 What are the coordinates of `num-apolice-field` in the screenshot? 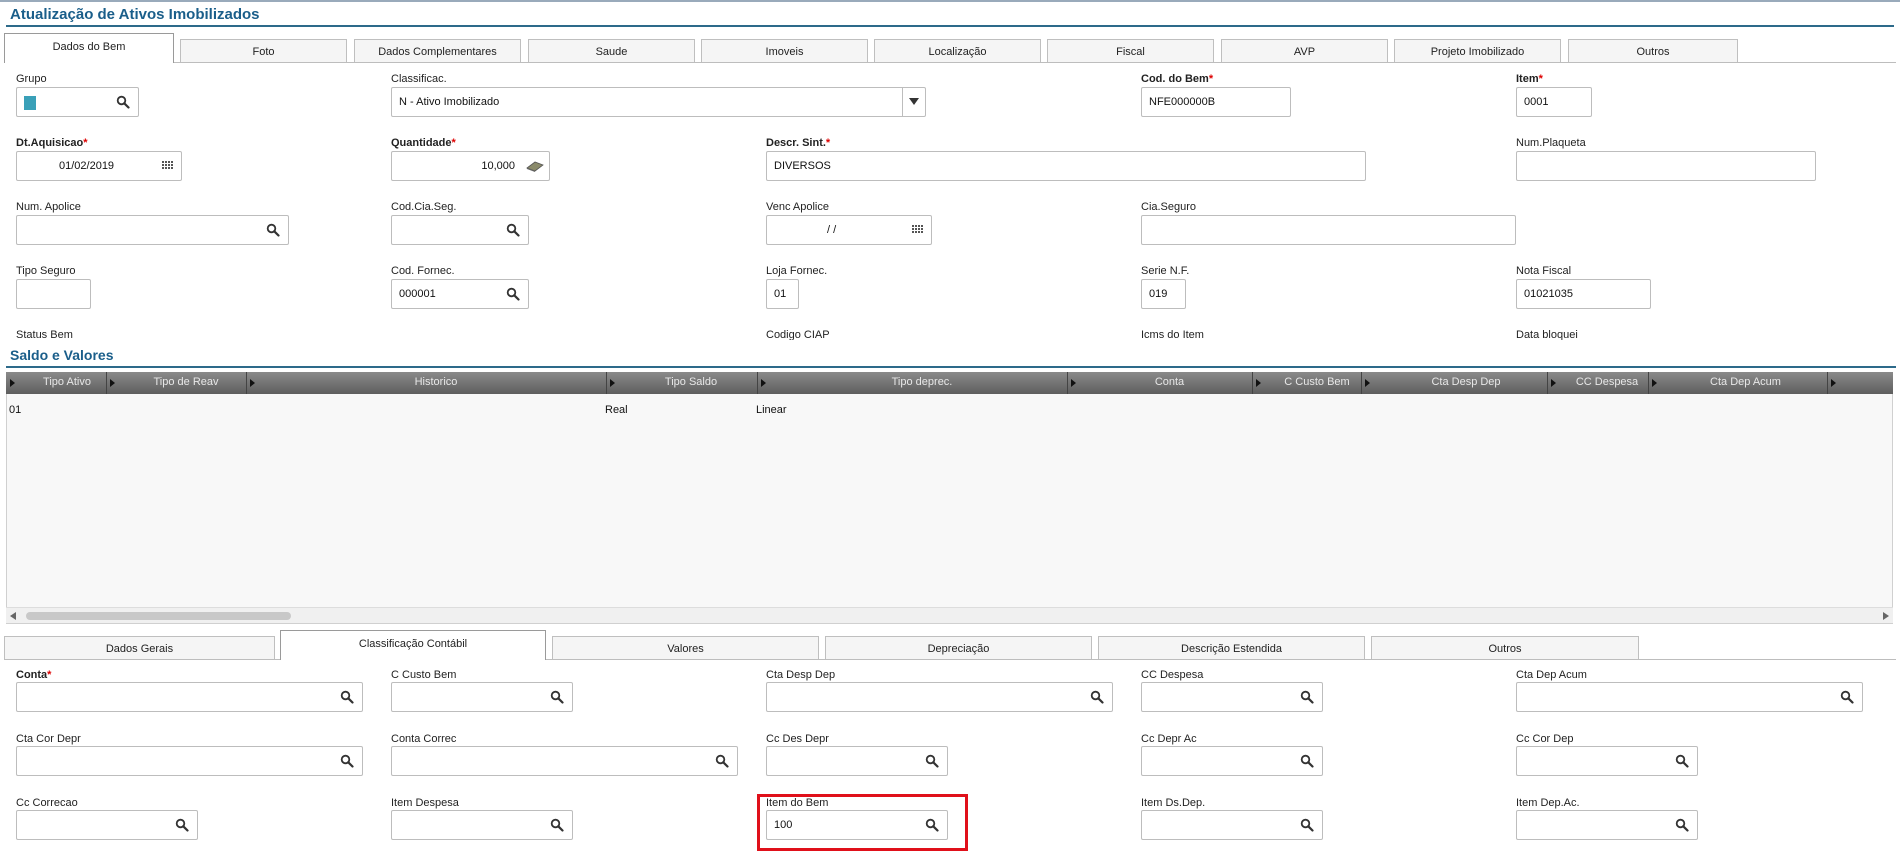 It's located at (152, 230).